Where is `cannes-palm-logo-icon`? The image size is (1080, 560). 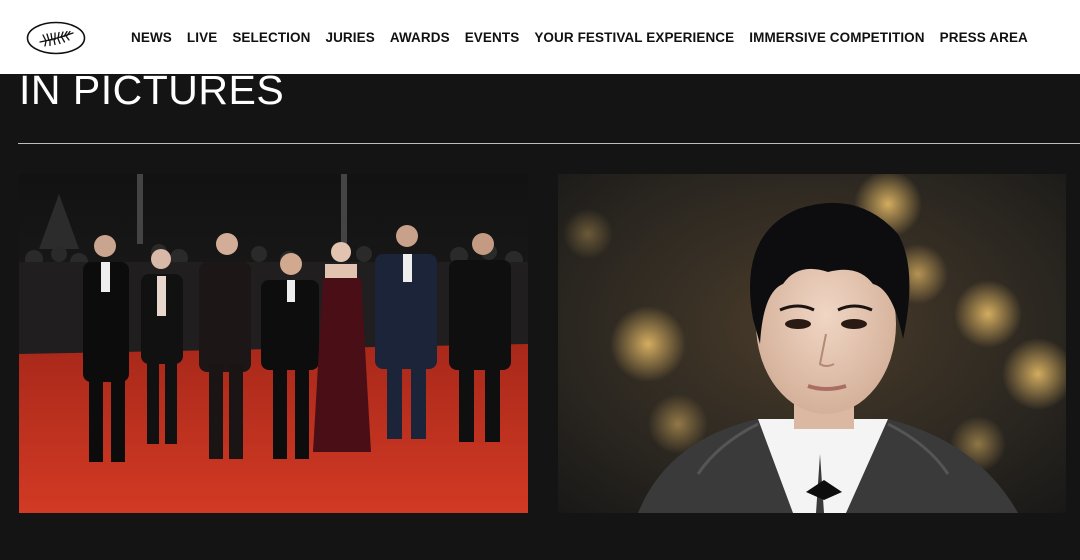
cannes-palm-logo-icon is located at coordinates (56, 38).